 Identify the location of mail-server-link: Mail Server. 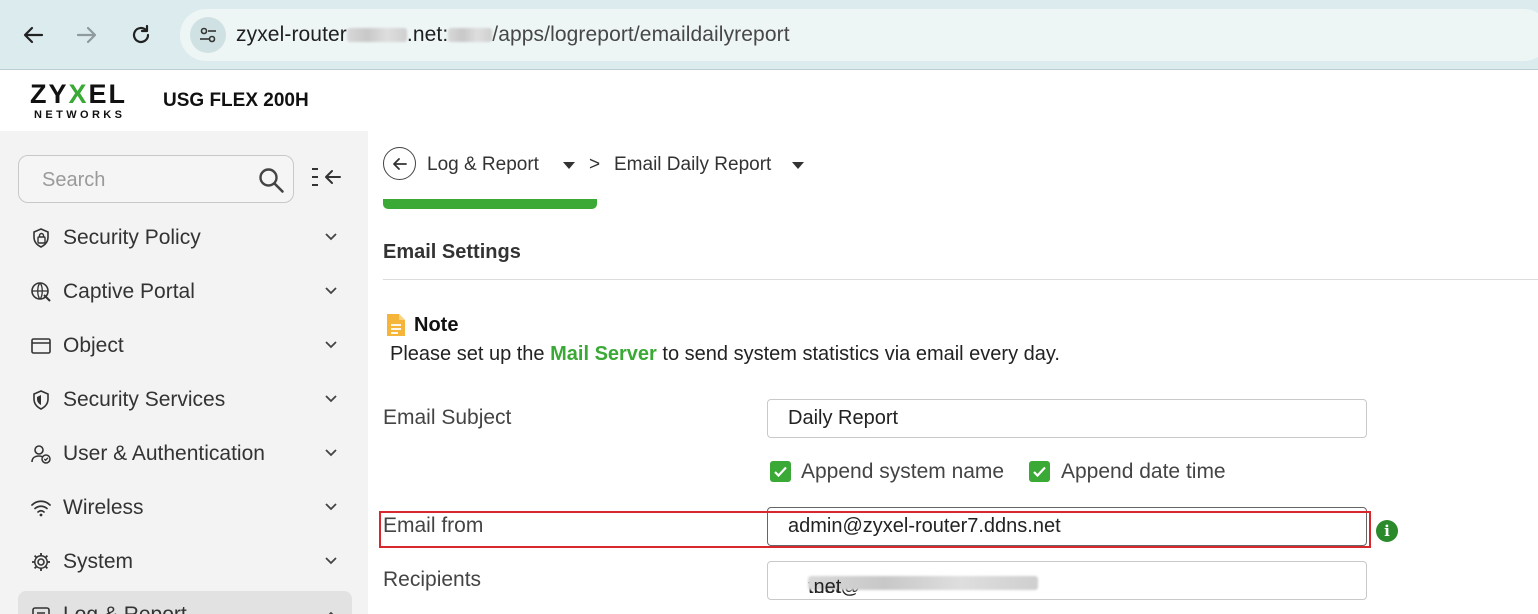
(603, 354).